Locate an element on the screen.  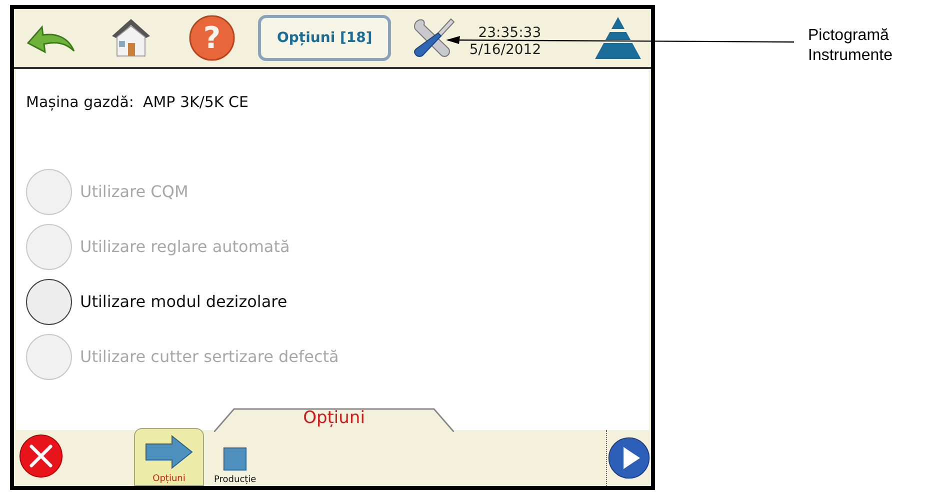
option-label: Utilizare cutter sertizare defectă is located at coordinates (209, 356).